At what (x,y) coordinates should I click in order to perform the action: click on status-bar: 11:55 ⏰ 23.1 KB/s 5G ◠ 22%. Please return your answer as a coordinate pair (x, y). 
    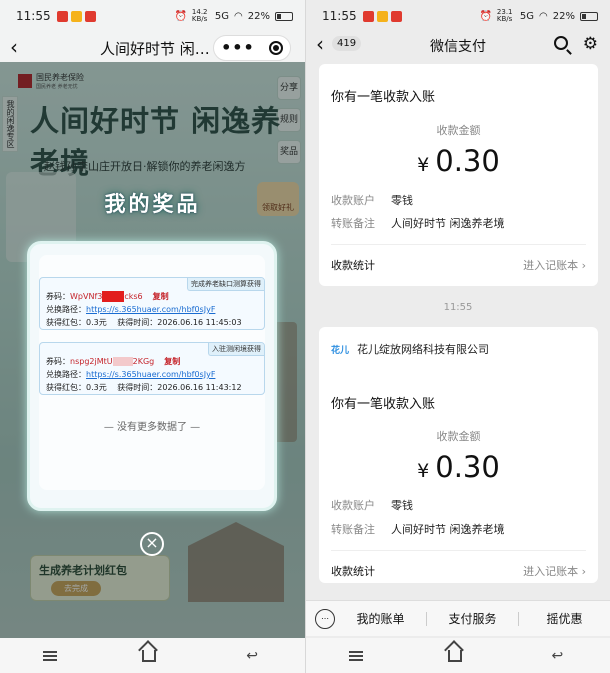
    Looking at the image, I should click on (458, 16).